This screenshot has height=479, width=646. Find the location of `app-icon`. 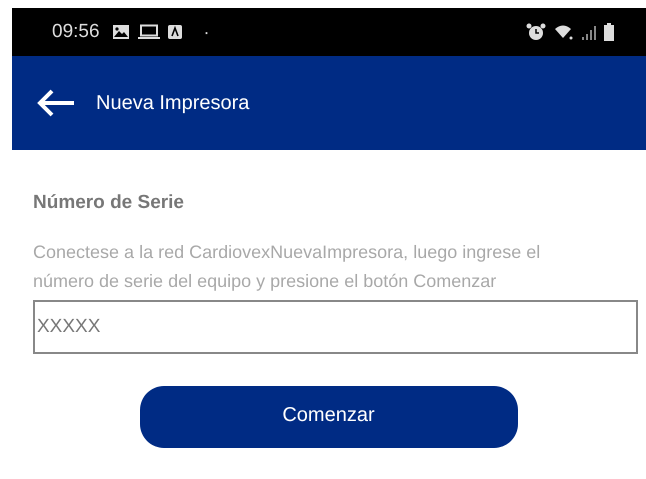

app-icon is located at coordinates (175, 32).